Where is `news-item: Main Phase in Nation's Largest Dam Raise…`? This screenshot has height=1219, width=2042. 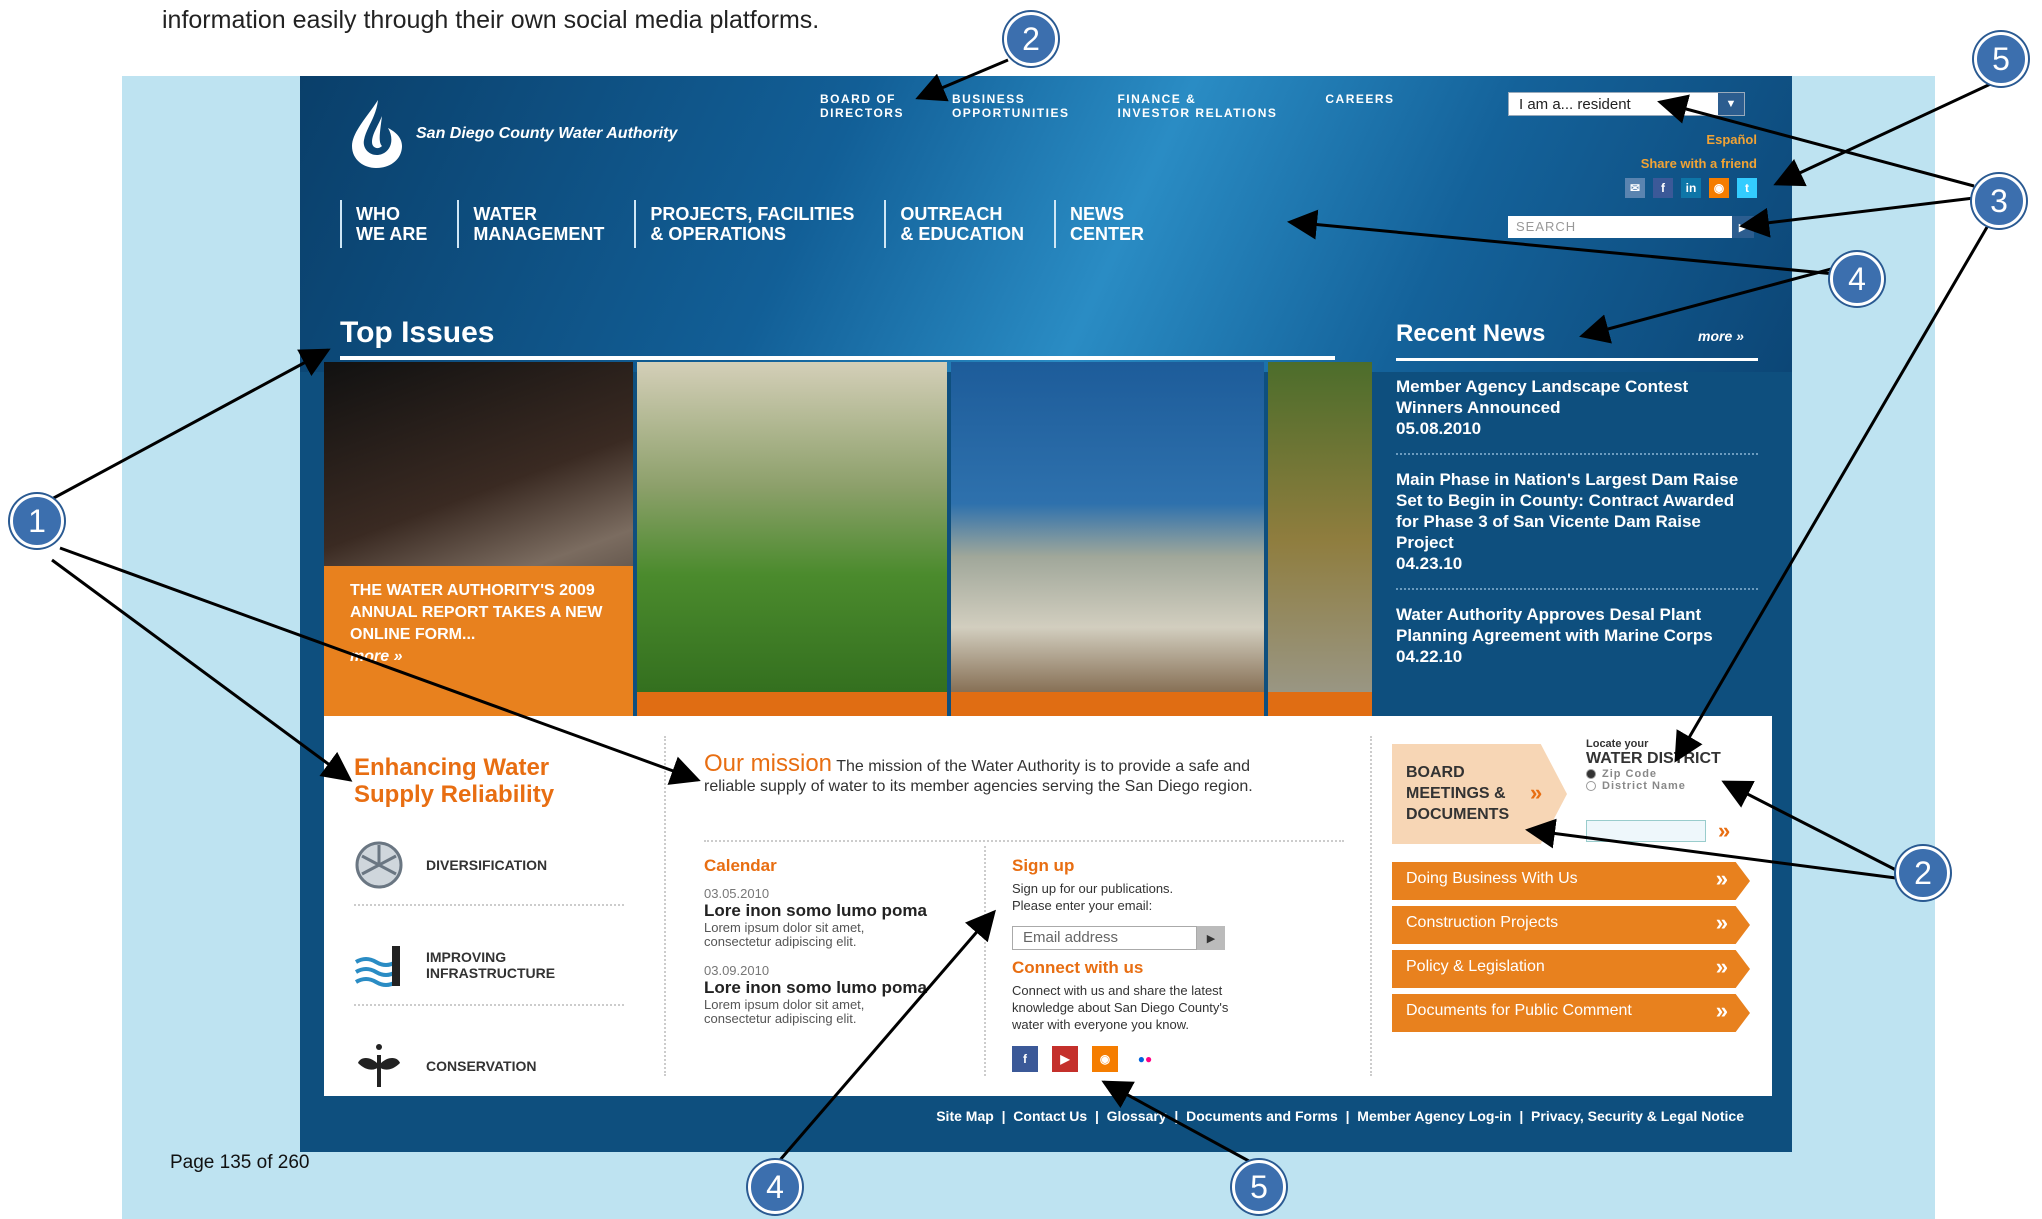
news-item: Main Phase in Nation's Largest Dam Raise… is located at coordinates (1577, 529).